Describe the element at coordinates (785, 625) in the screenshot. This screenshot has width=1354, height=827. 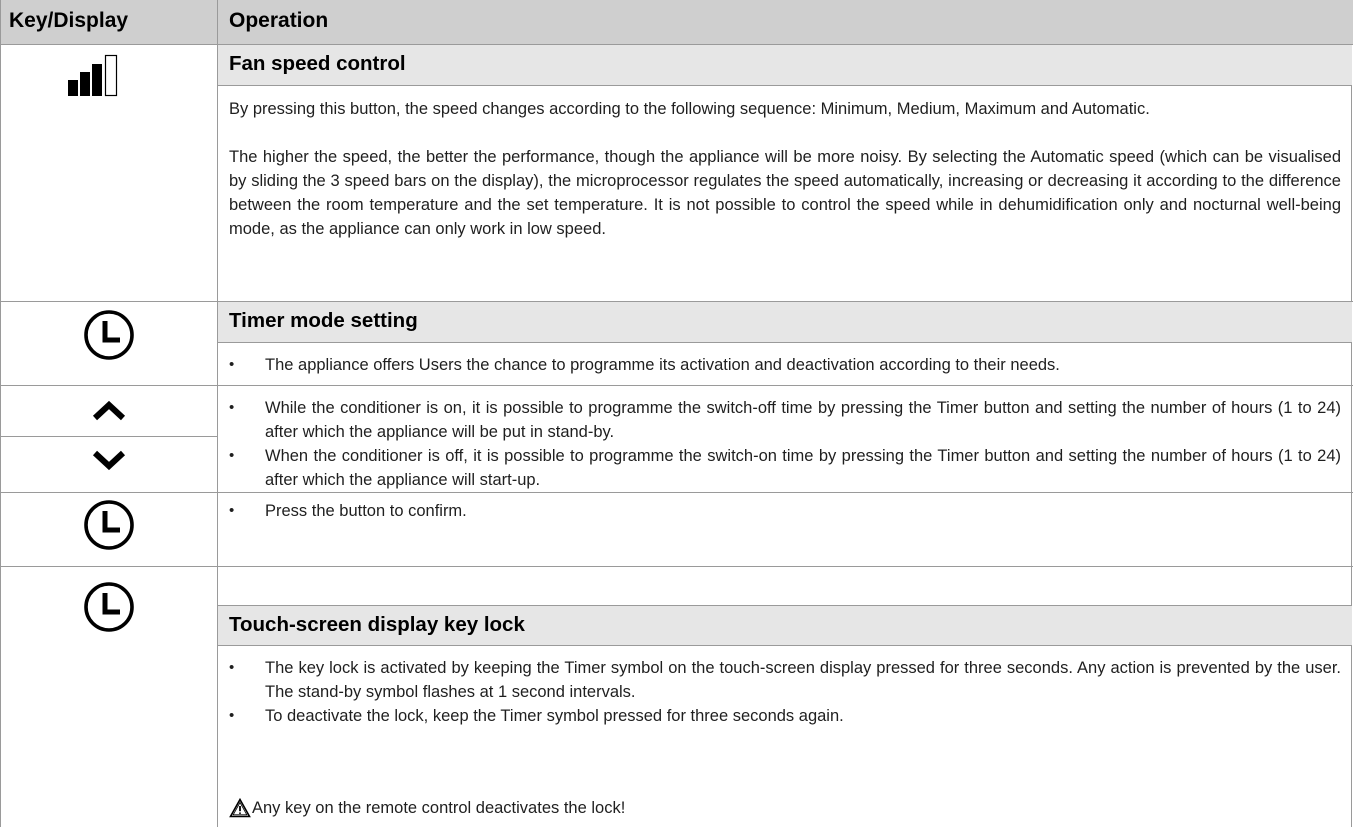
I see `key-lock-title-cell: Touch-screen display key lock` at that location.